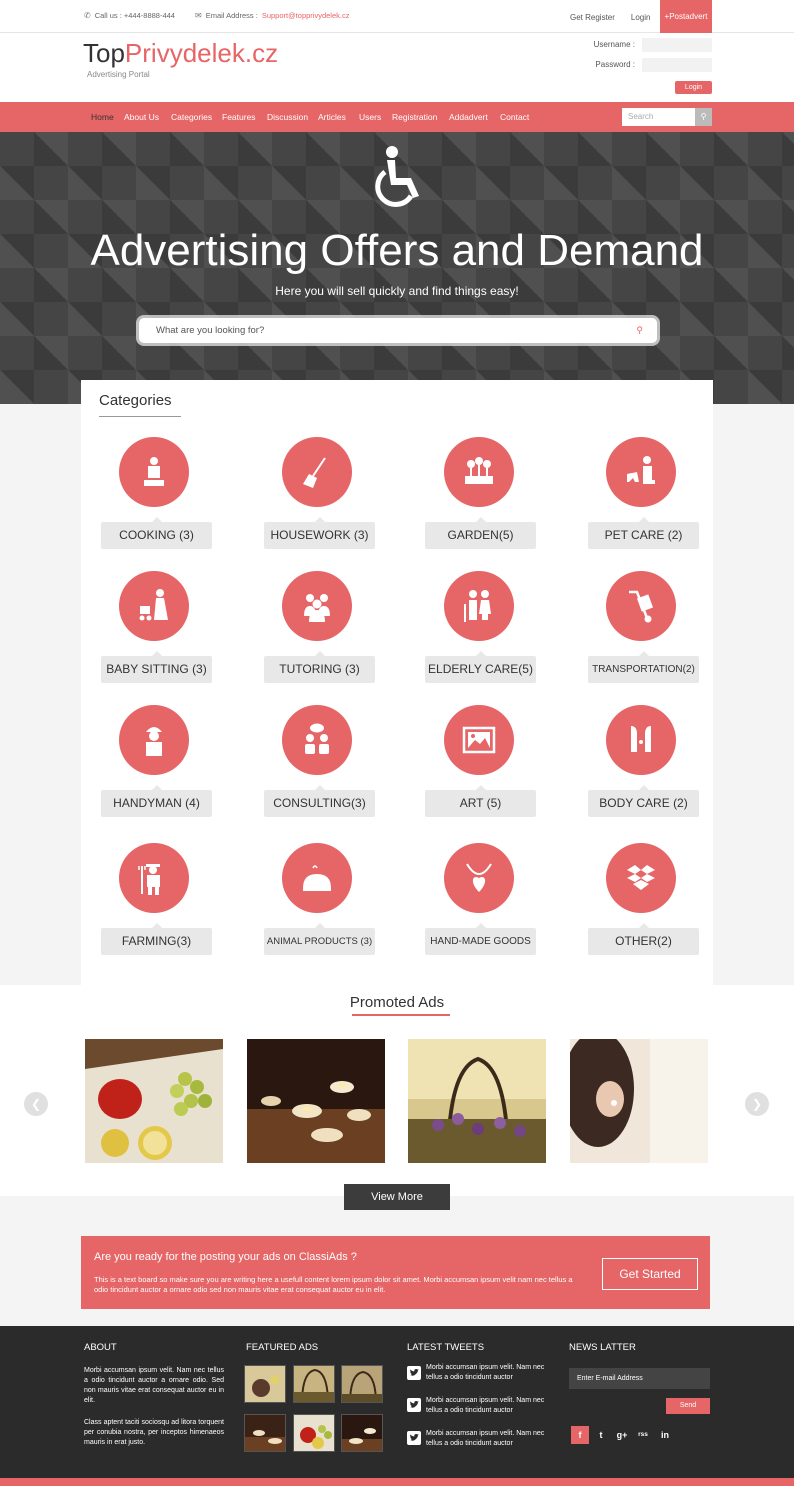 The height and width of the screenshot is (1486, 794). What do you see at coordinates (191, 117) in the screenshot?
I see `nav-categories: Categories` at bounding box center [191, 117].